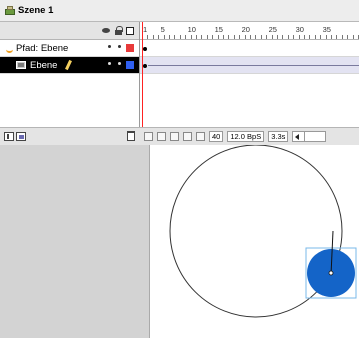  I want to click on ruler-label: 15, so click(218, 29).